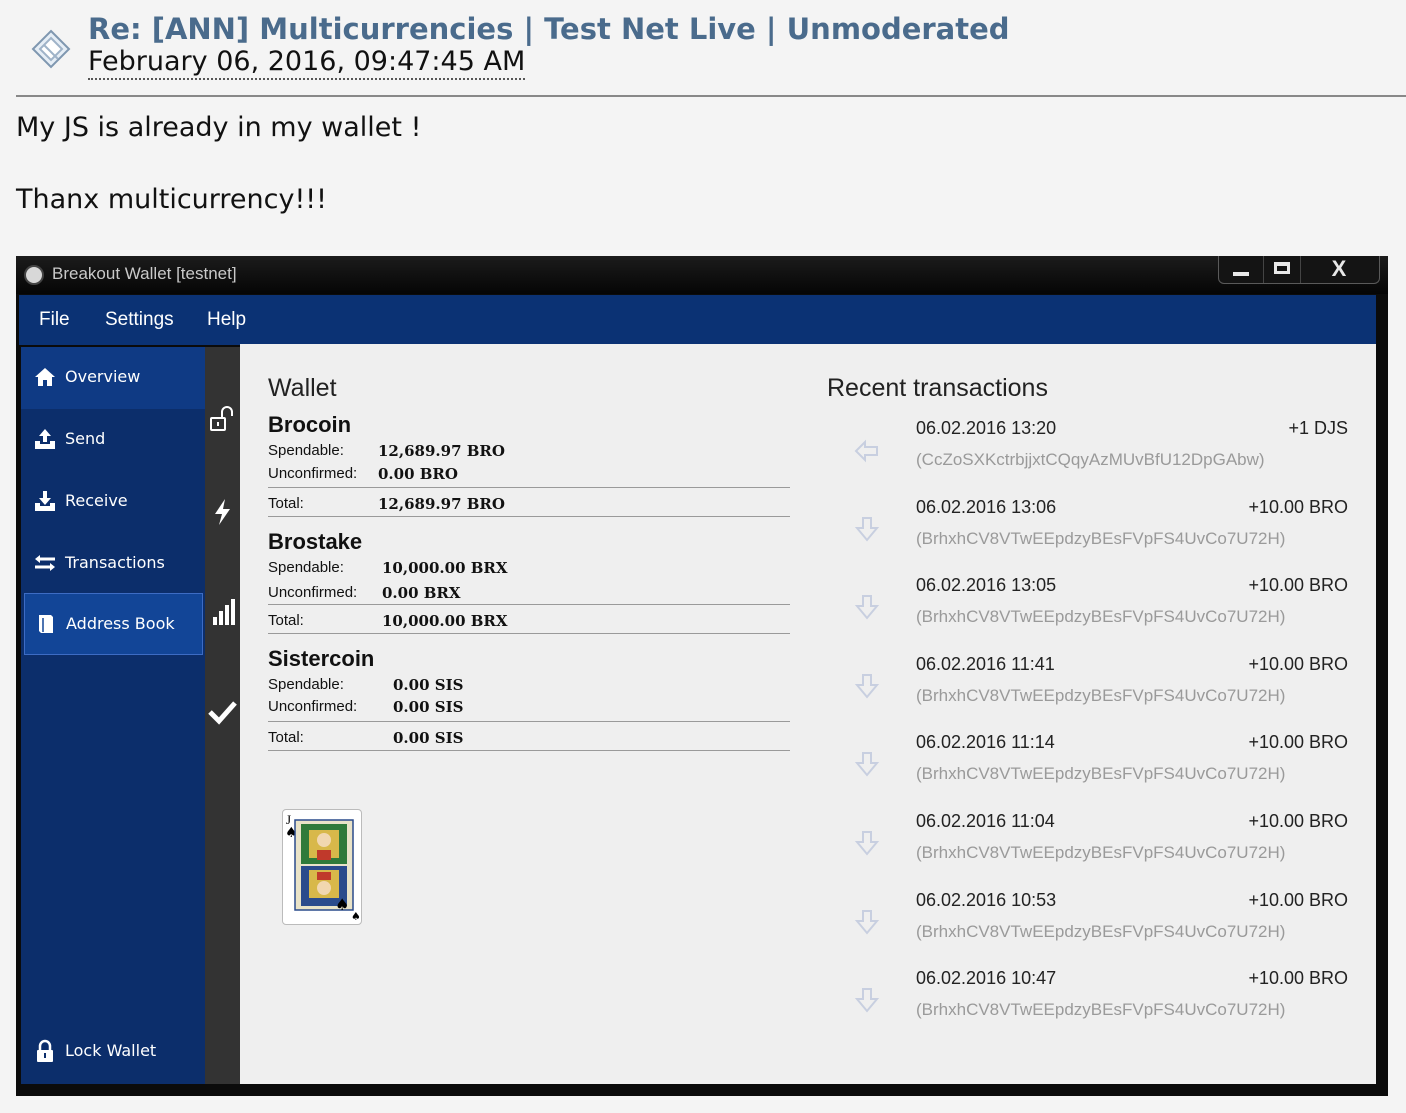 The image size is (1406, 1113). Describe the element at coordinates (34, 275) in the screenshot. I see `app-logo-icon` at that location.